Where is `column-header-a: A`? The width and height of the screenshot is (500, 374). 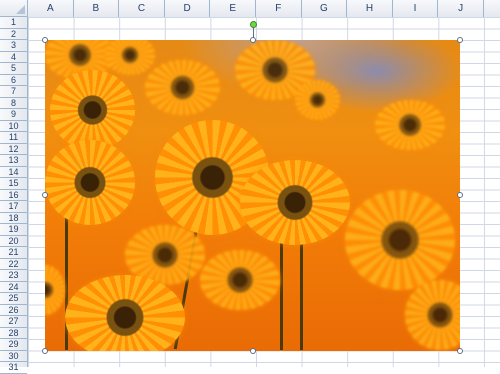 column-header-a: A is located at coordinates (51, 8).